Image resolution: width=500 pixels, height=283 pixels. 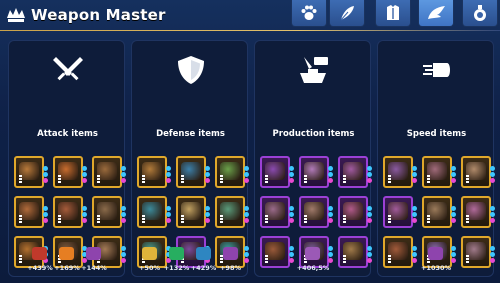 I want to click on tab-armor, so click(x=393, y=13).